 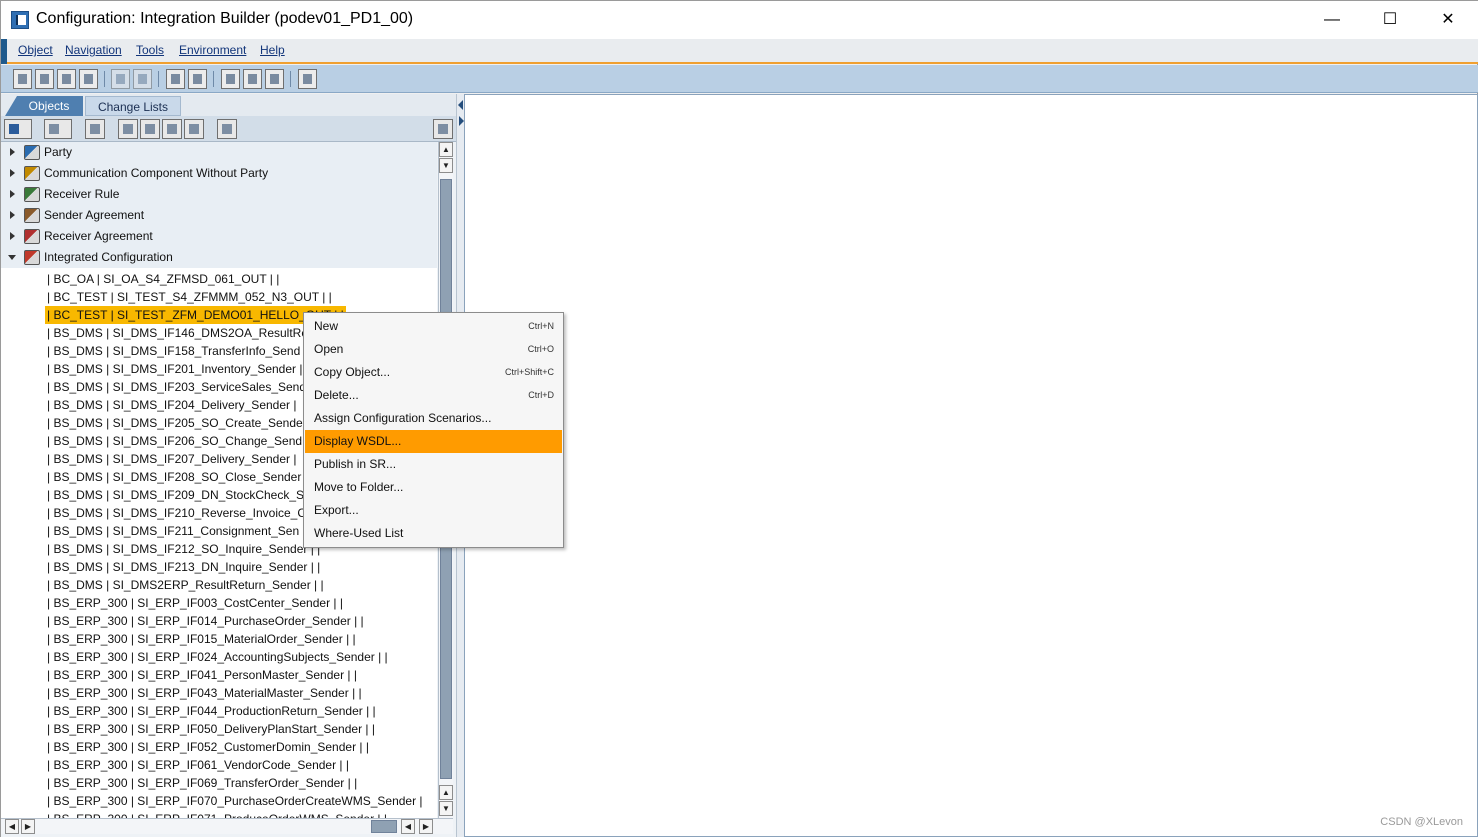 What do you see at coordinates (175, 495) in the screenshot?
I see `tree-item: | BS_DMS | SI_DMS_IF209_DN_StockCheck_S` at bounding box center [175, 495].